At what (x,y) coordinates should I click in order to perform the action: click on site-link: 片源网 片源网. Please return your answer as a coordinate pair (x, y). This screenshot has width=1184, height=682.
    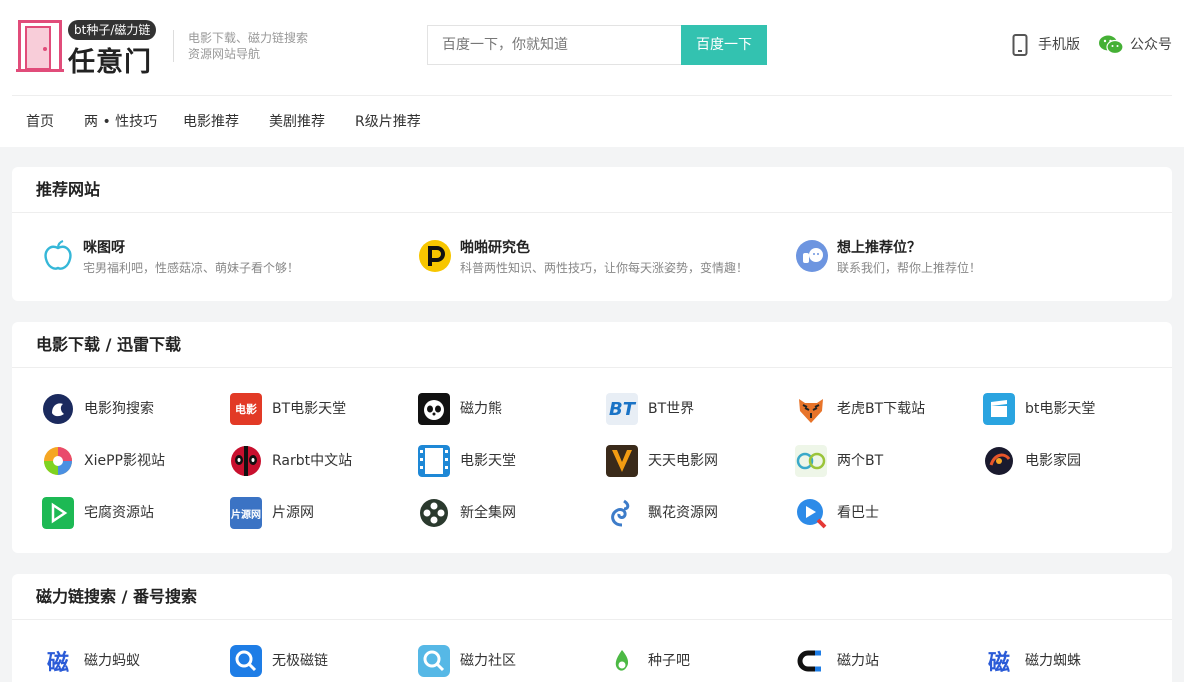
    Looking at the image, I should click on (305, 513).